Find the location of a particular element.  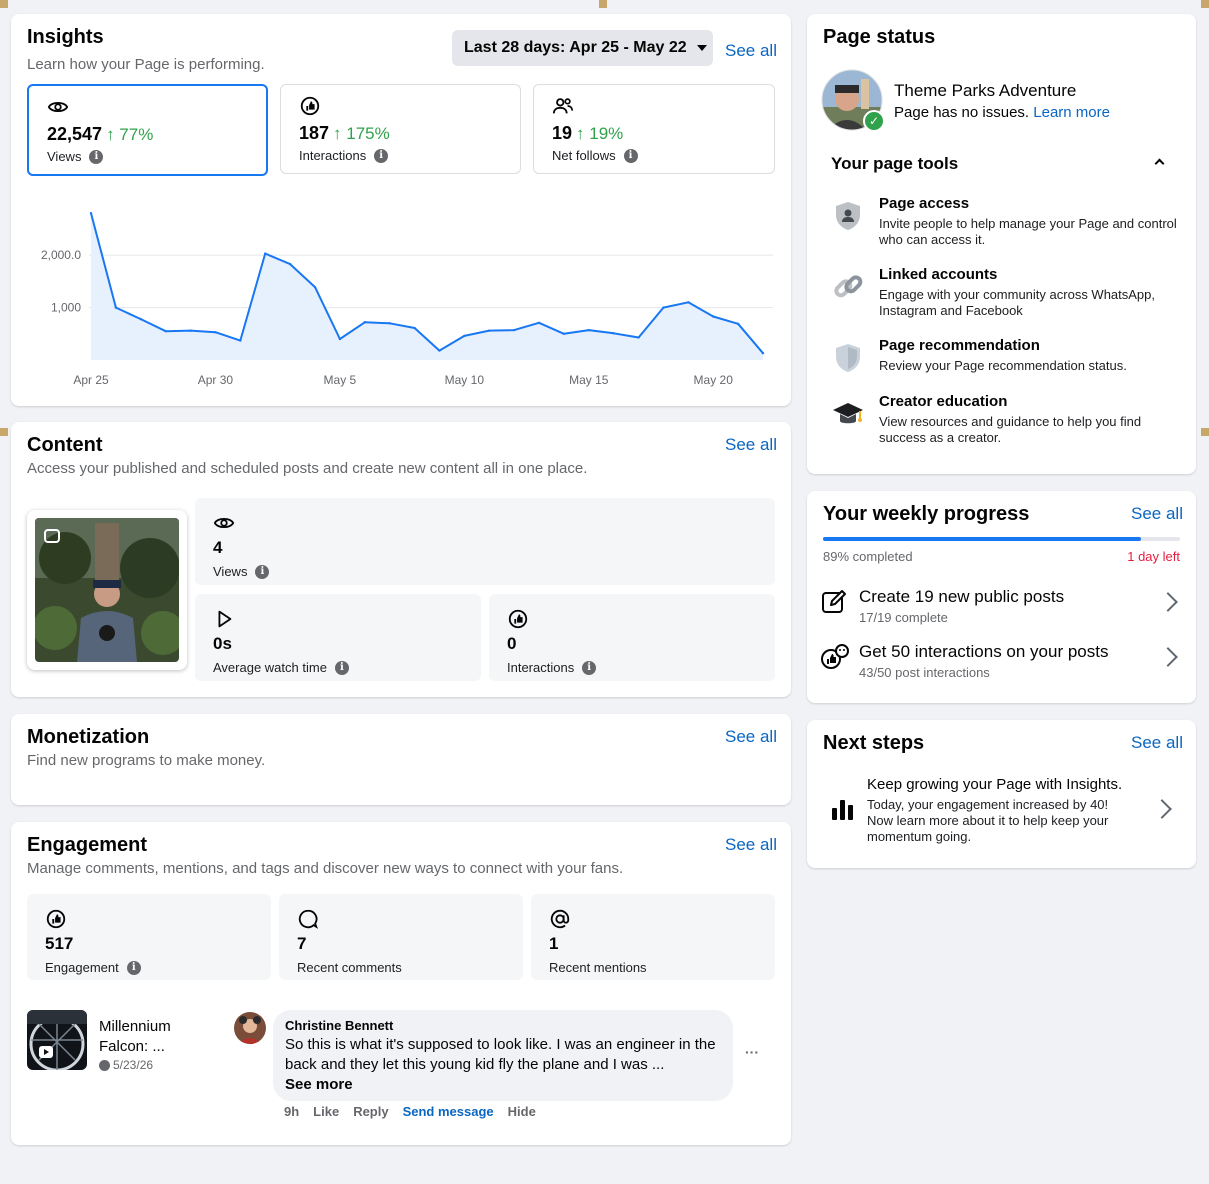

interactions-value-line: 187 ↑ 175% is located at coordinates (344, 133).